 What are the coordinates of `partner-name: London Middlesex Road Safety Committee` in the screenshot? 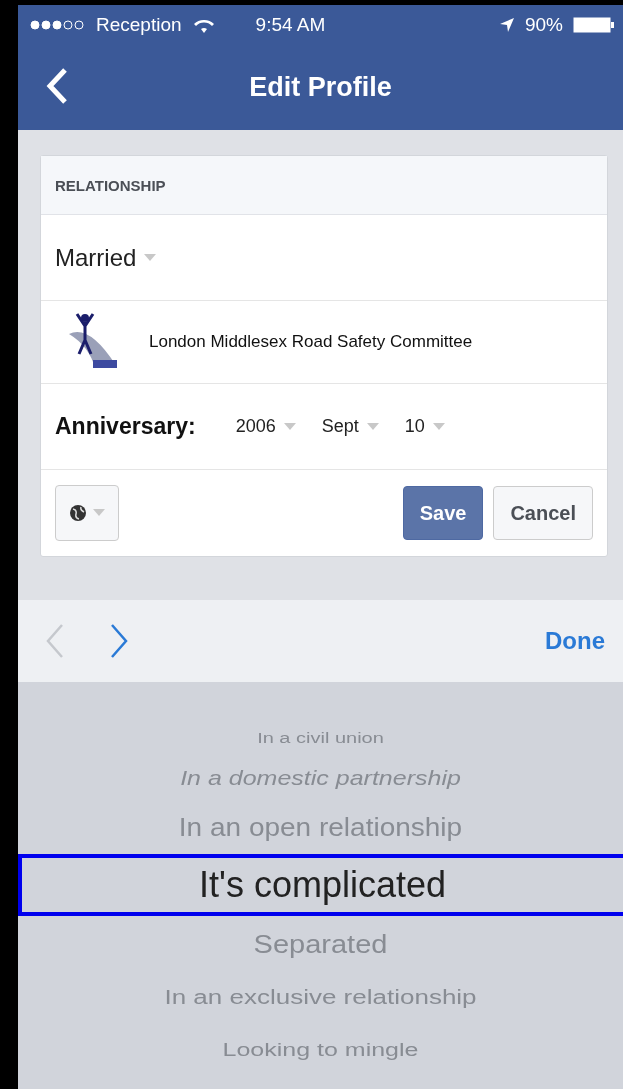 It's located at (311, 342).